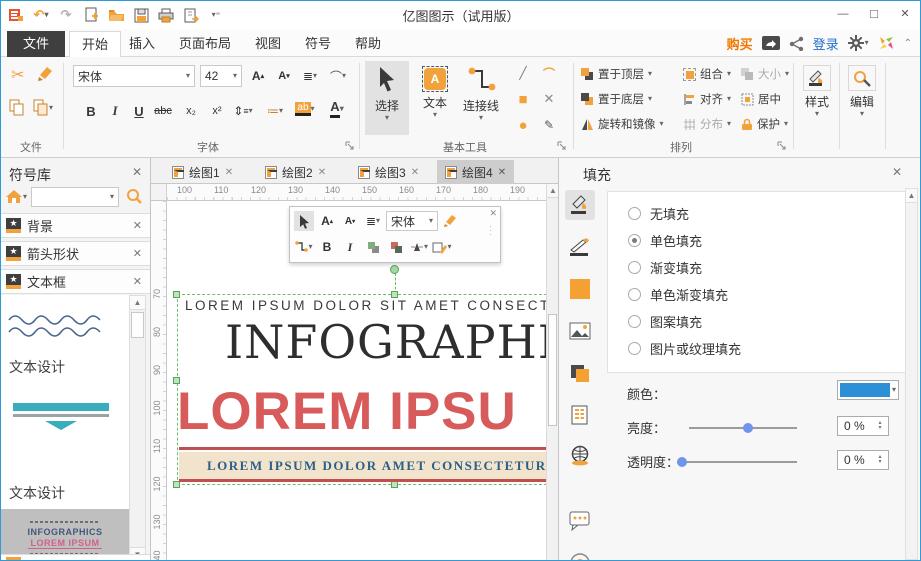 The width and height of the screenshot is (921, 561). What do you see at coordinates (817, 98) in the screenshot?
I see `style-button: 样式 ▾` at bounding box center [817, 98].